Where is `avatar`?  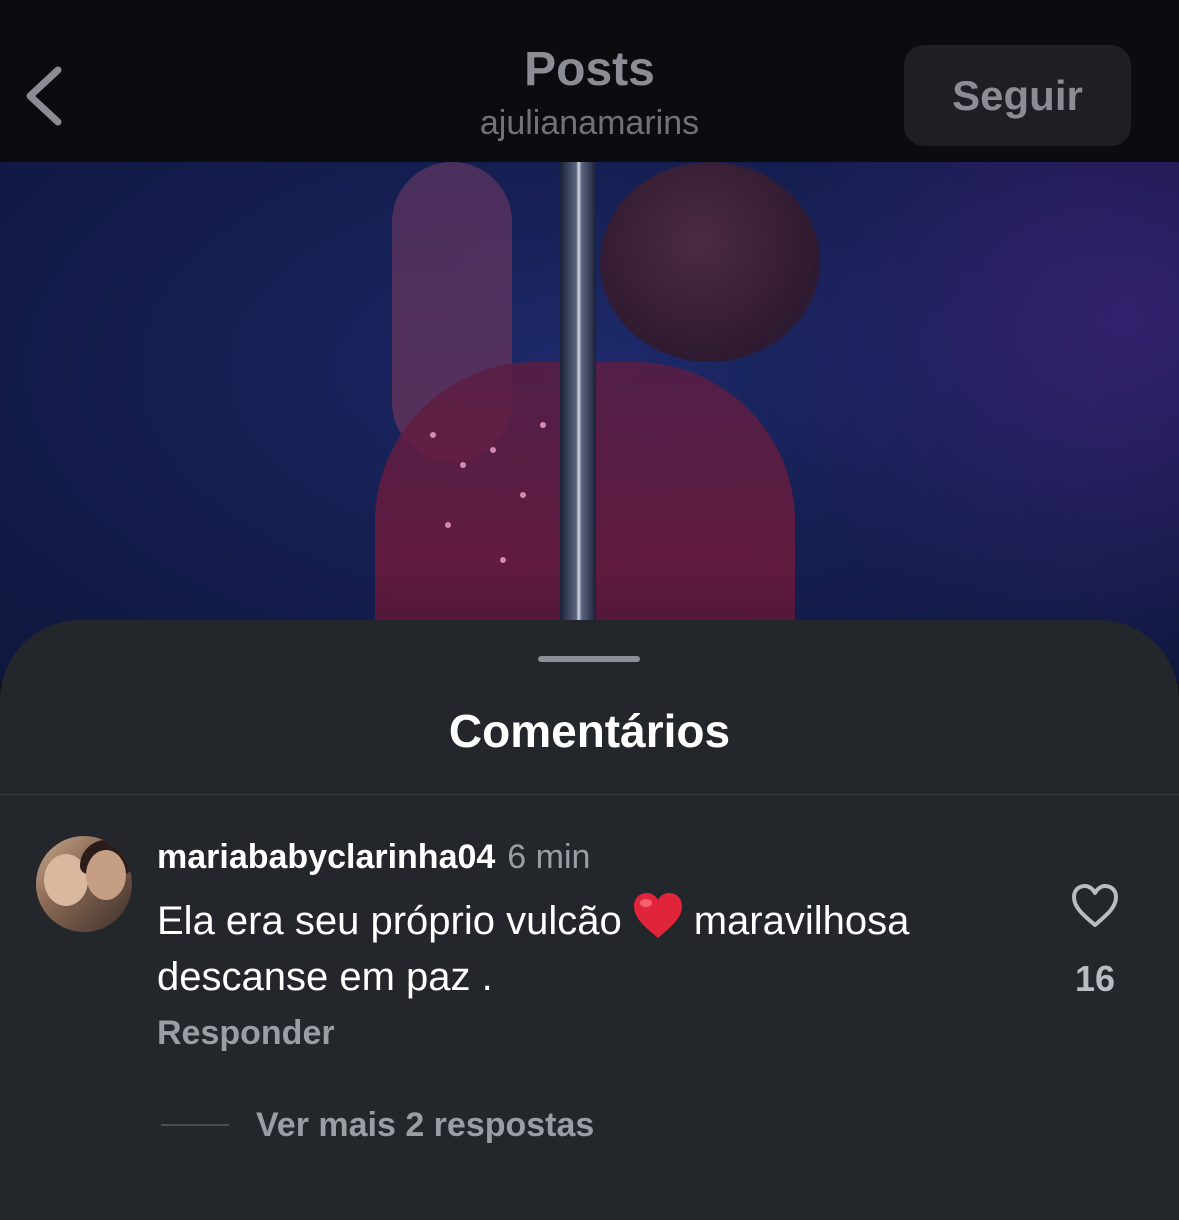
avatar is located at coordinates (84, 884).